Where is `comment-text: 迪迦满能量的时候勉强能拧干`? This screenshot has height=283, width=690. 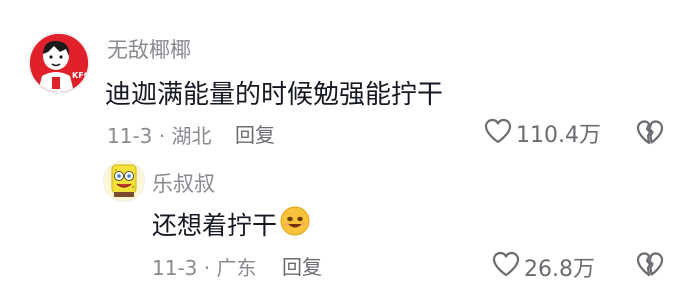 comment-text: 迪迦满能量的时候勉强能拧干 is located at coordinates (274, 95).